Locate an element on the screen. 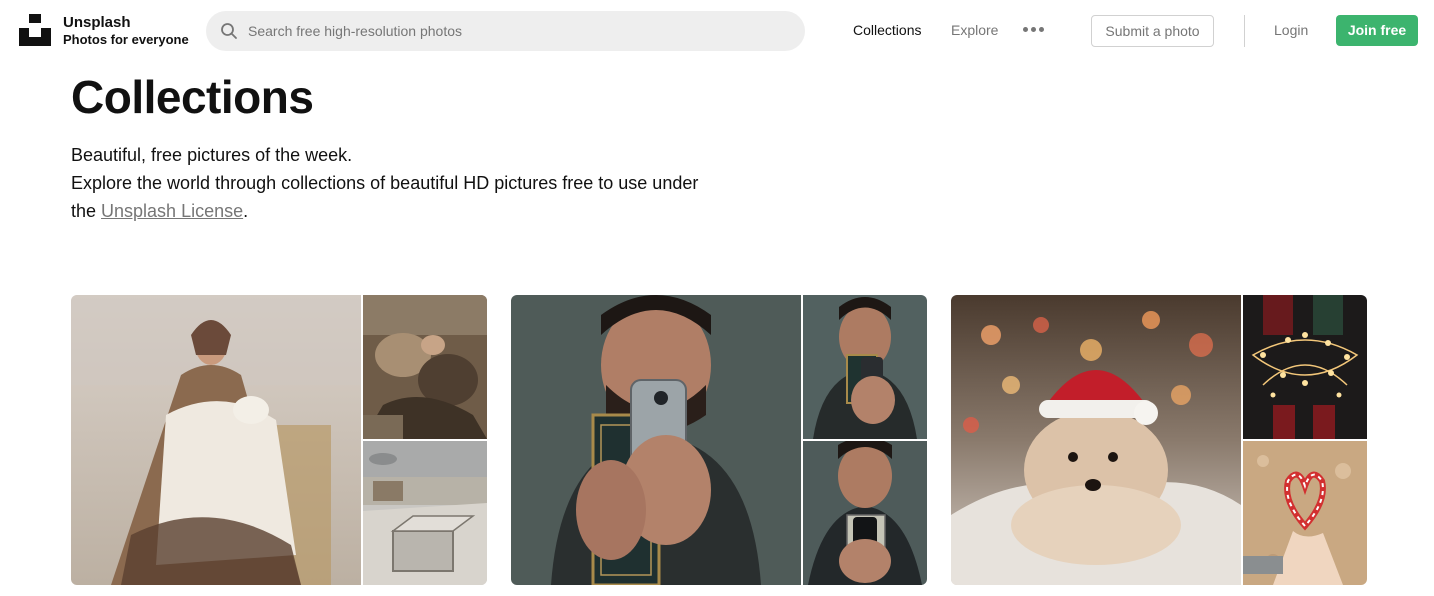  nav-collections-link: Collections is located at coordinates (887, 30).